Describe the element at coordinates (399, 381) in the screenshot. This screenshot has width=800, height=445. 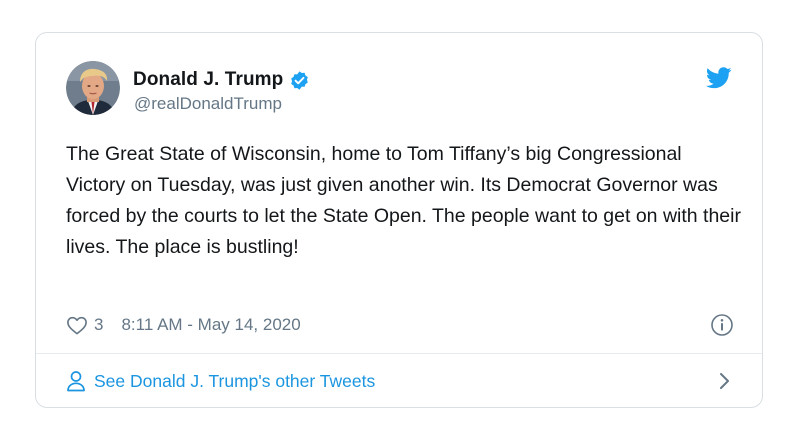
I see `other-tweets-link: See Donald J. Trump's other Tweets` at that location.